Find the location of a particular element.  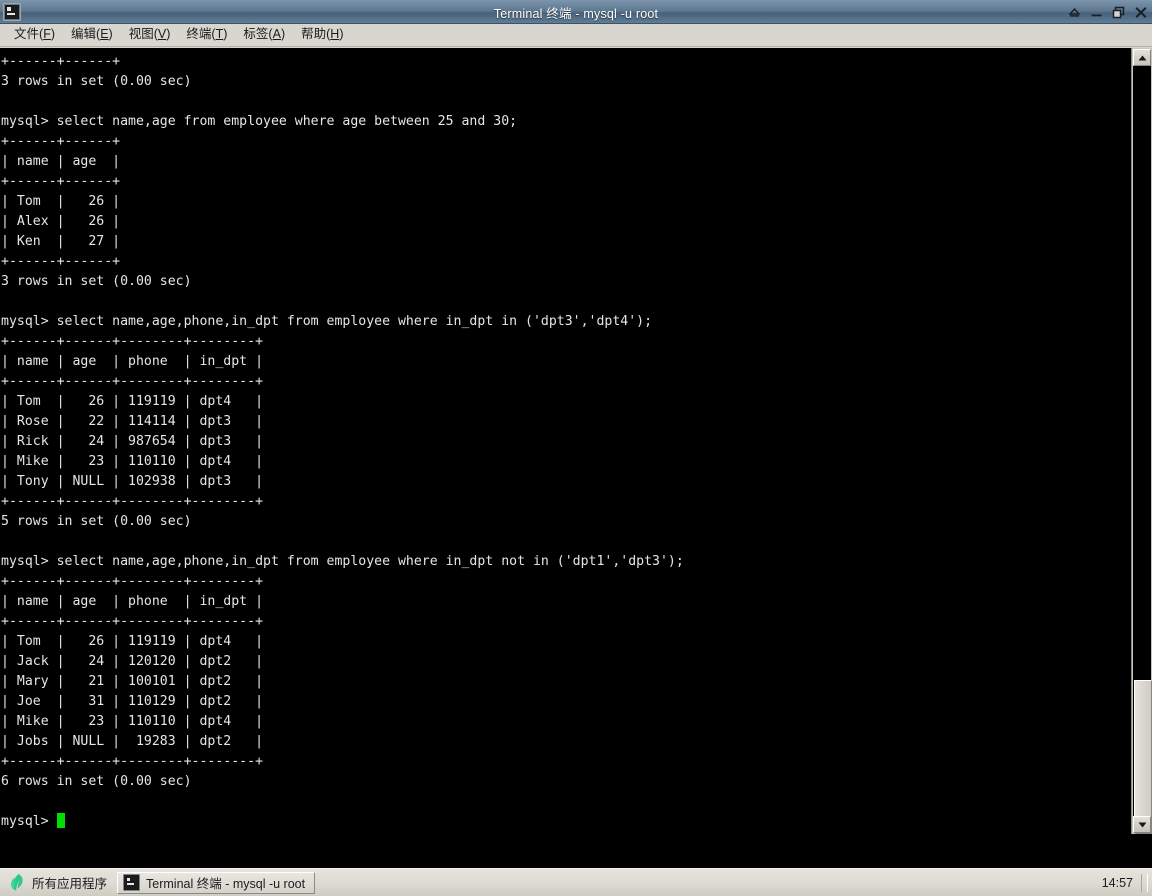

terminal-cursor is located at coordinates (60, 820).